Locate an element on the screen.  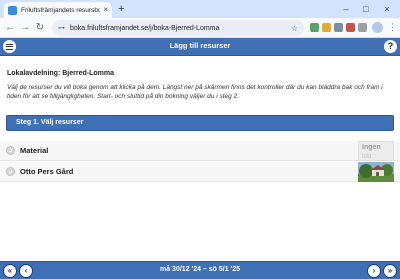
site-favicon-icon is located at coordinates (12, 10).